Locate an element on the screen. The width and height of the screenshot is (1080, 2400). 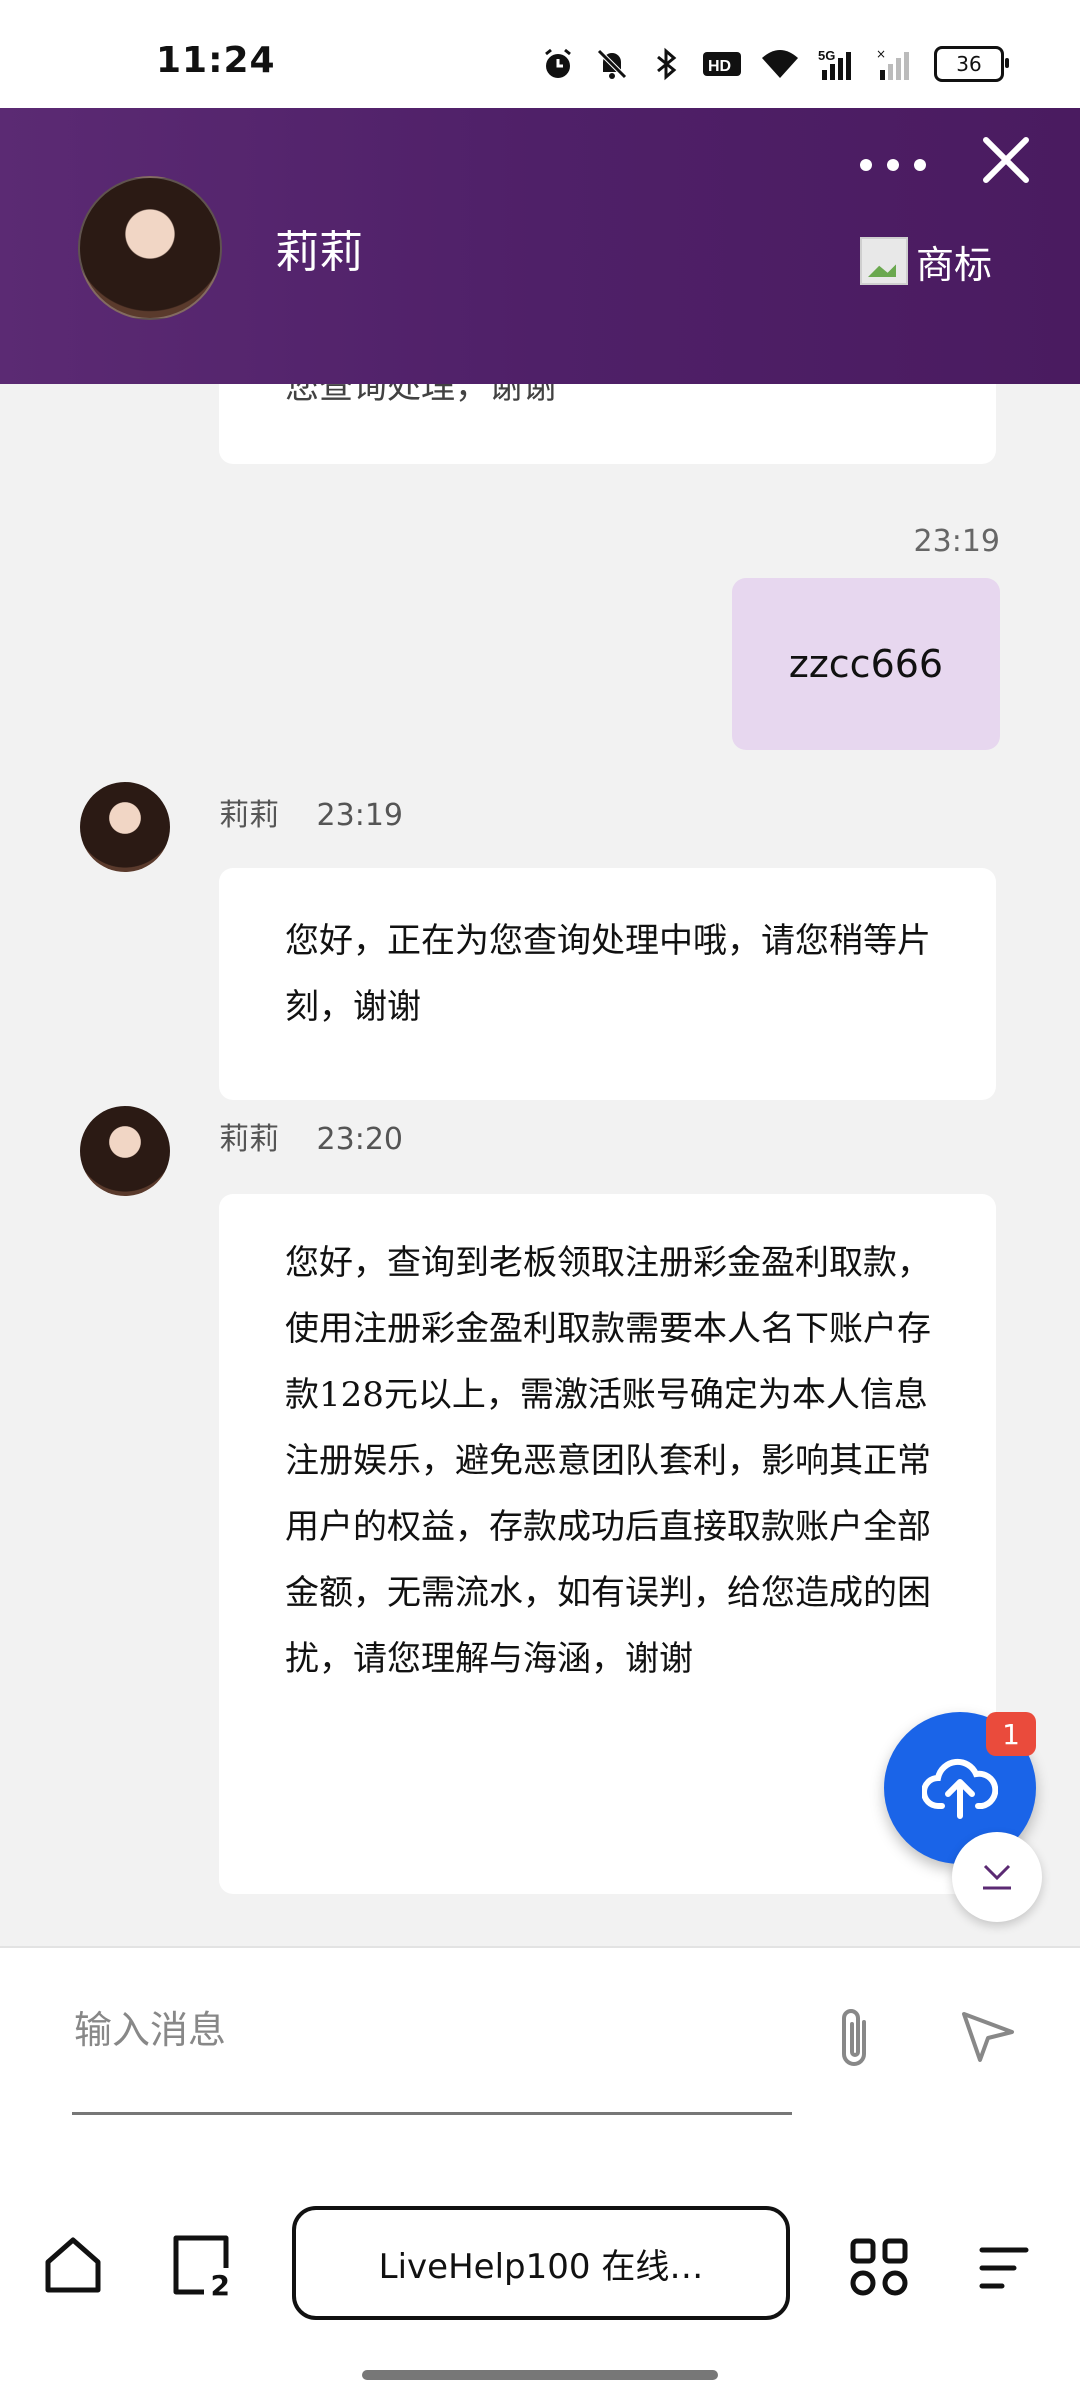
wifi-icon is located at coordinates (780, 64).